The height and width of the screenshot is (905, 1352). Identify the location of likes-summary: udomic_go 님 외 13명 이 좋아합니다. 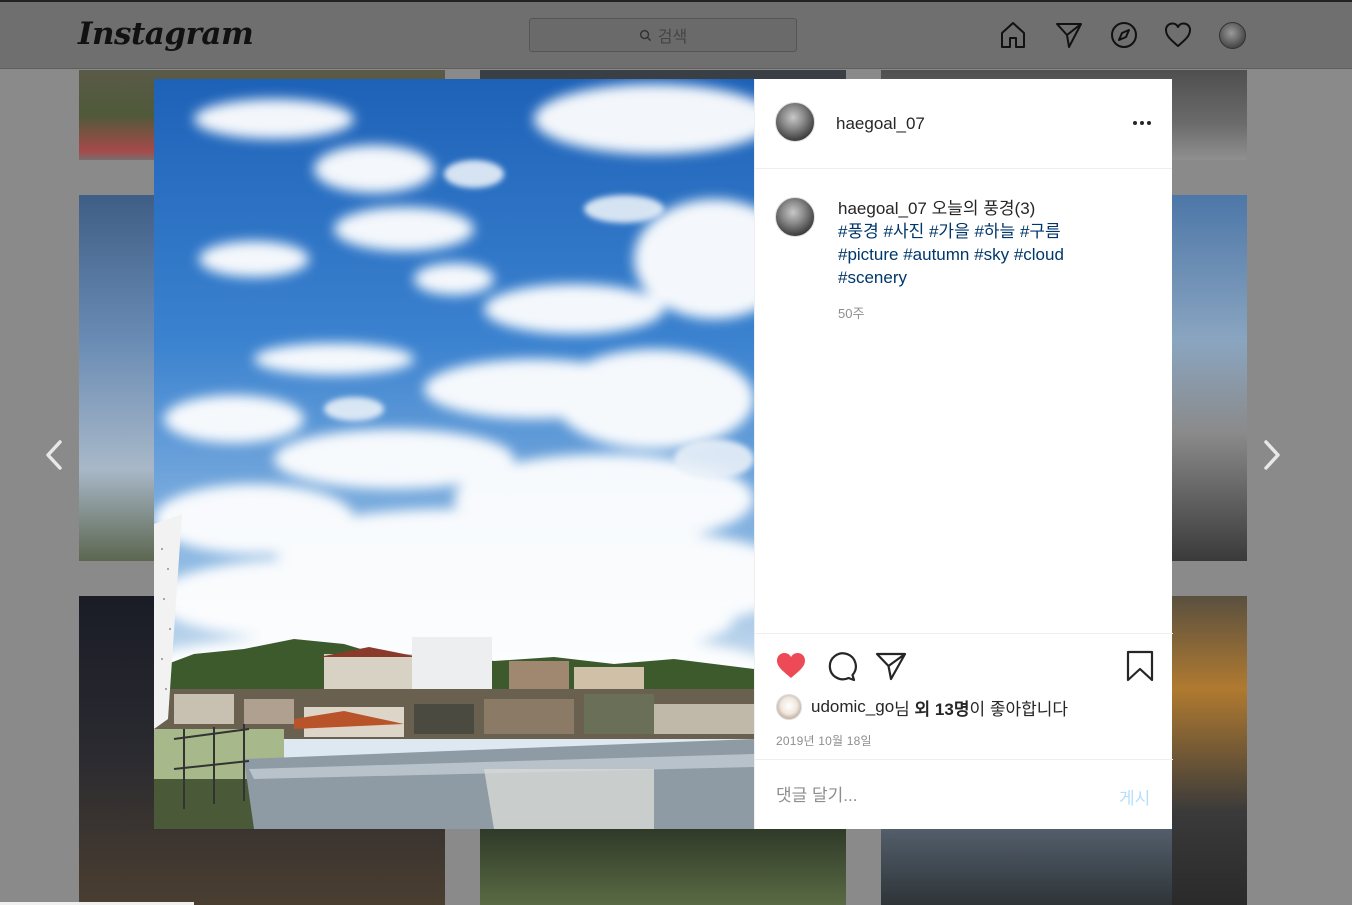
(922, 707).